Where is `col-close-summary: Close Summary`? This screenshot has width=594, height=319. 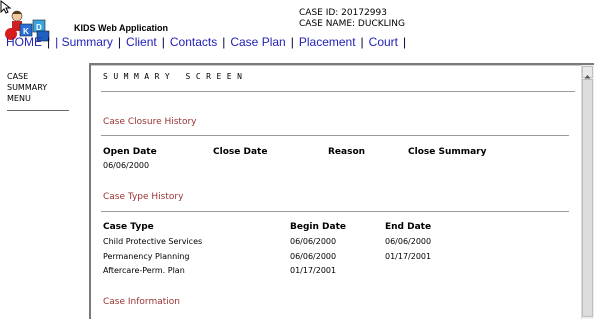 col-close-summary: Close Summary is located at coordinates (447, 152).